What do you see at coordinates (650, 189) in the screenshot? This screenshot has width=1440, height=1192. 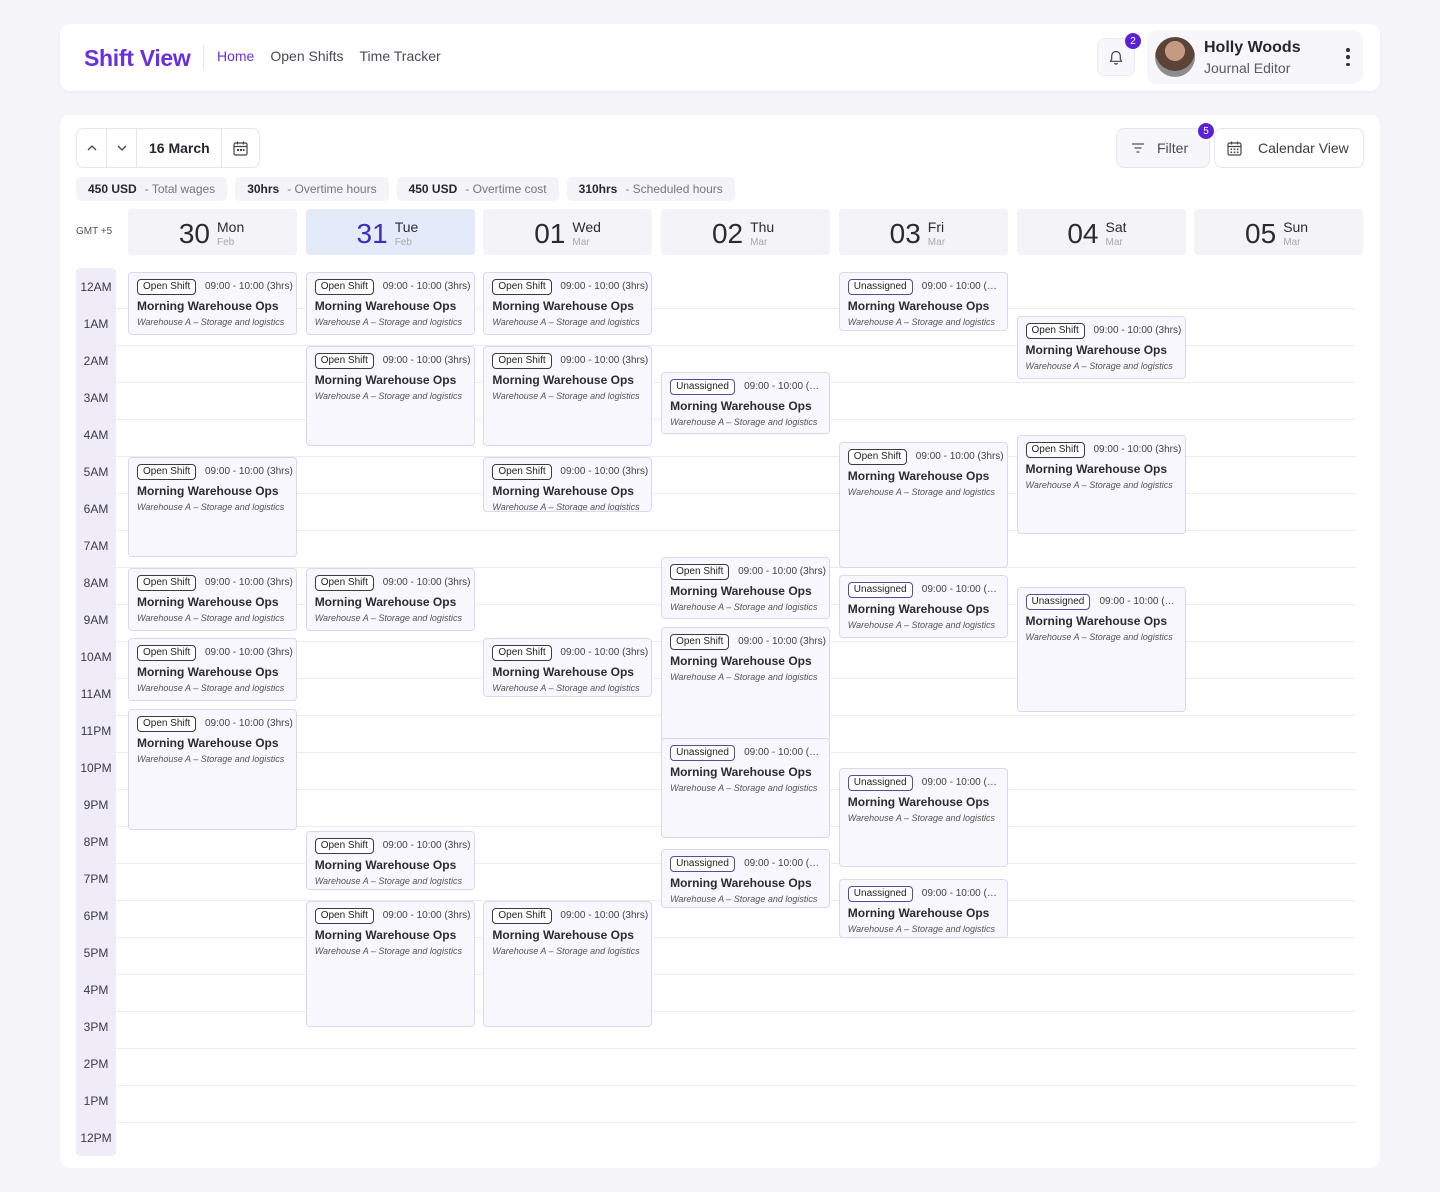 I see `stat-scheduled-hours: 310hrs - Scheduled hours` at bounding box center [650, 189].